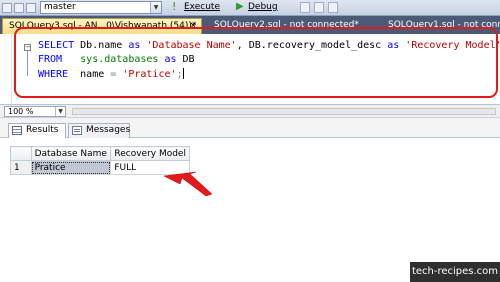  I want to click on messages-icon, so click(77, 130).